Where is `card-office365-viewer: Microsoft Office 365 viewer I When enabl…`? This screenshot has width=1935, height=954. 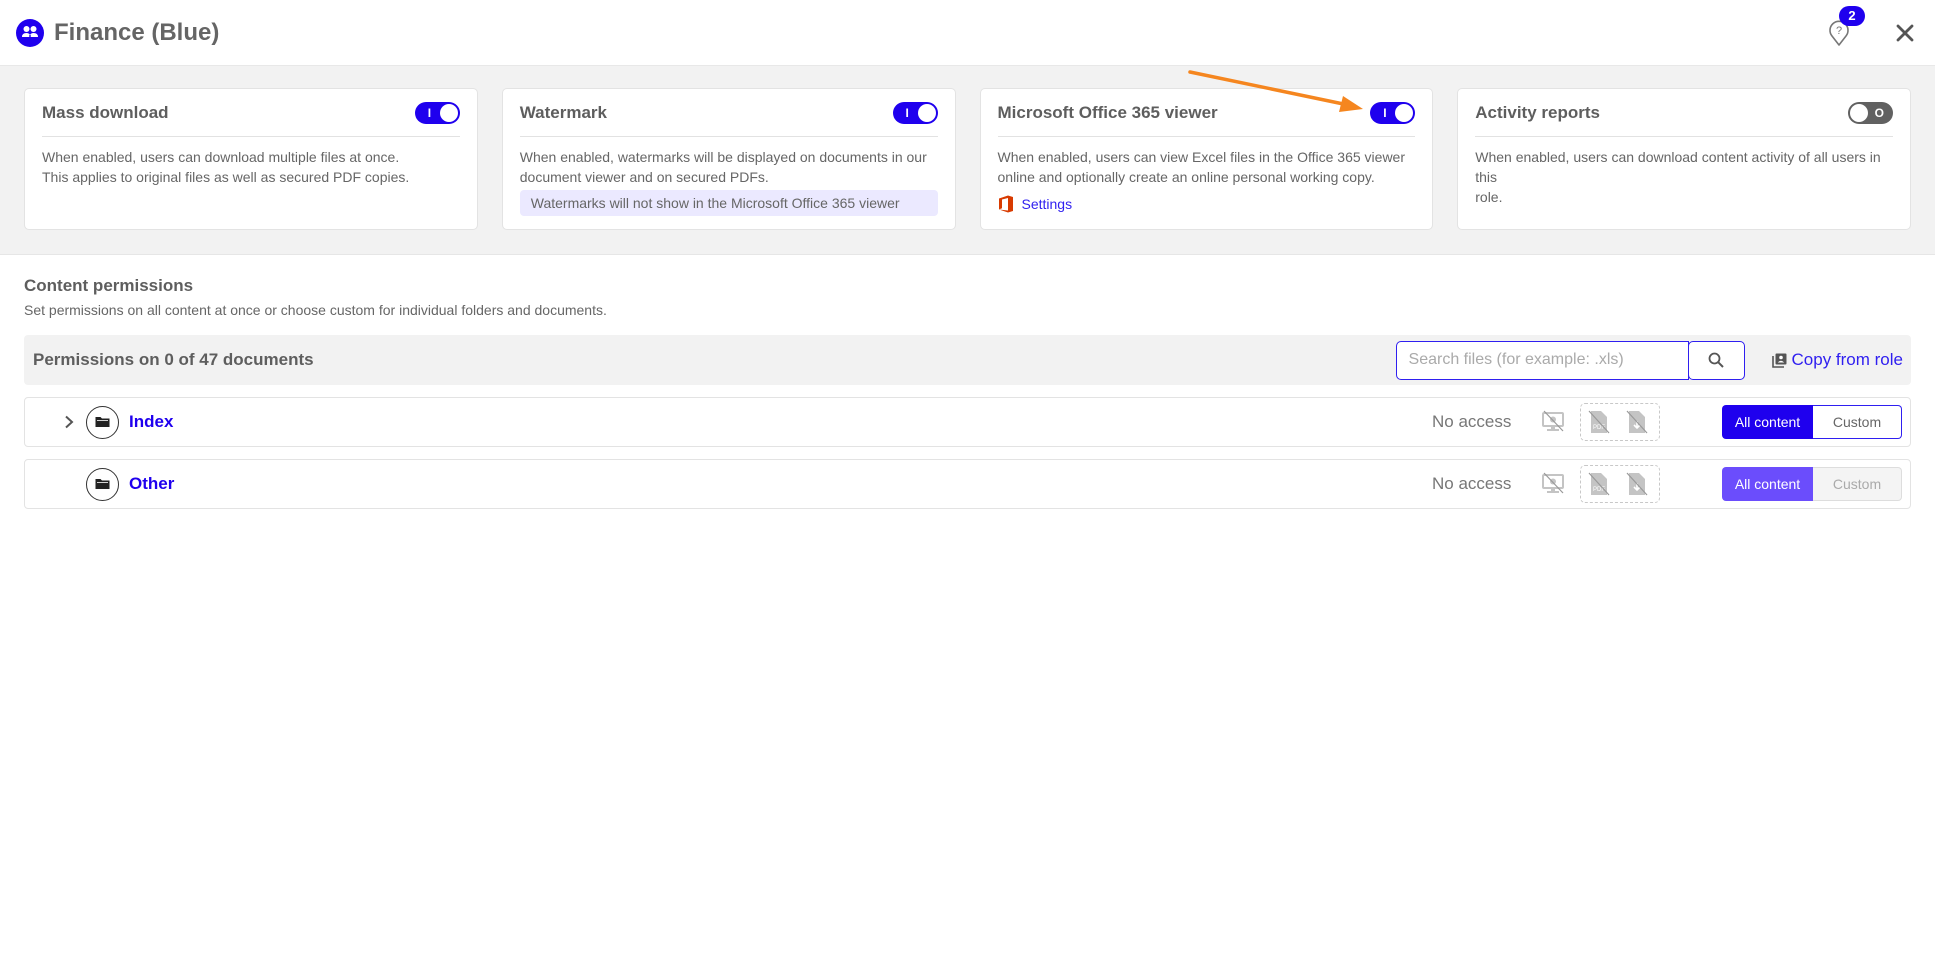
card-office365-viewer: Microsoft Office 365 viewer I When enabl… is located at coordinates (1206, 159).